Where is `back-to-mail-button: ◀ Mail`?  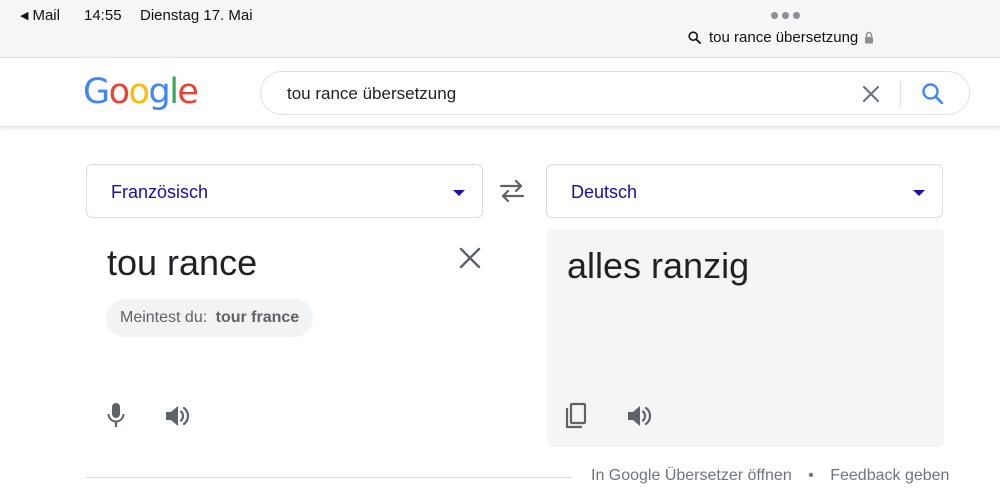 back-to-mail-button: ◀ Mail is located at coordinates (40, 15).